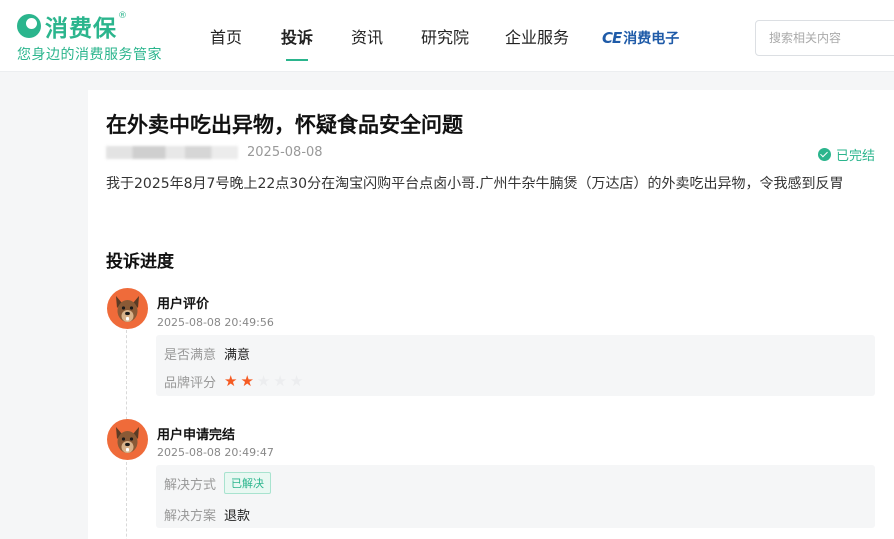 Image resolution: width=894 pixels, height=539 pixels. What do you see at coordinates (196, 435) in the screenshot?
I see `event-title: 用户申请完结` at bounding box center [196, 435].